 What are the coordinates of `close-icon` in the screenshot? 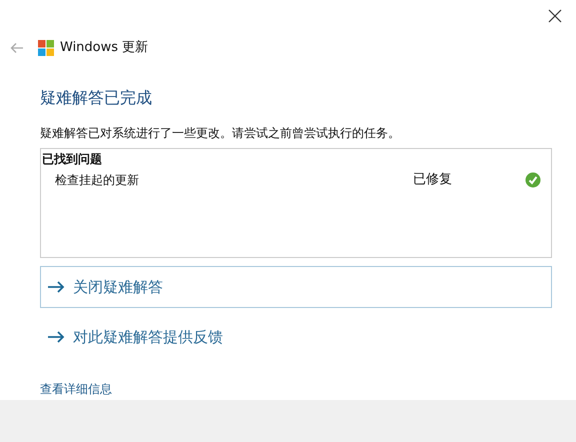 It's located at (555, 16).